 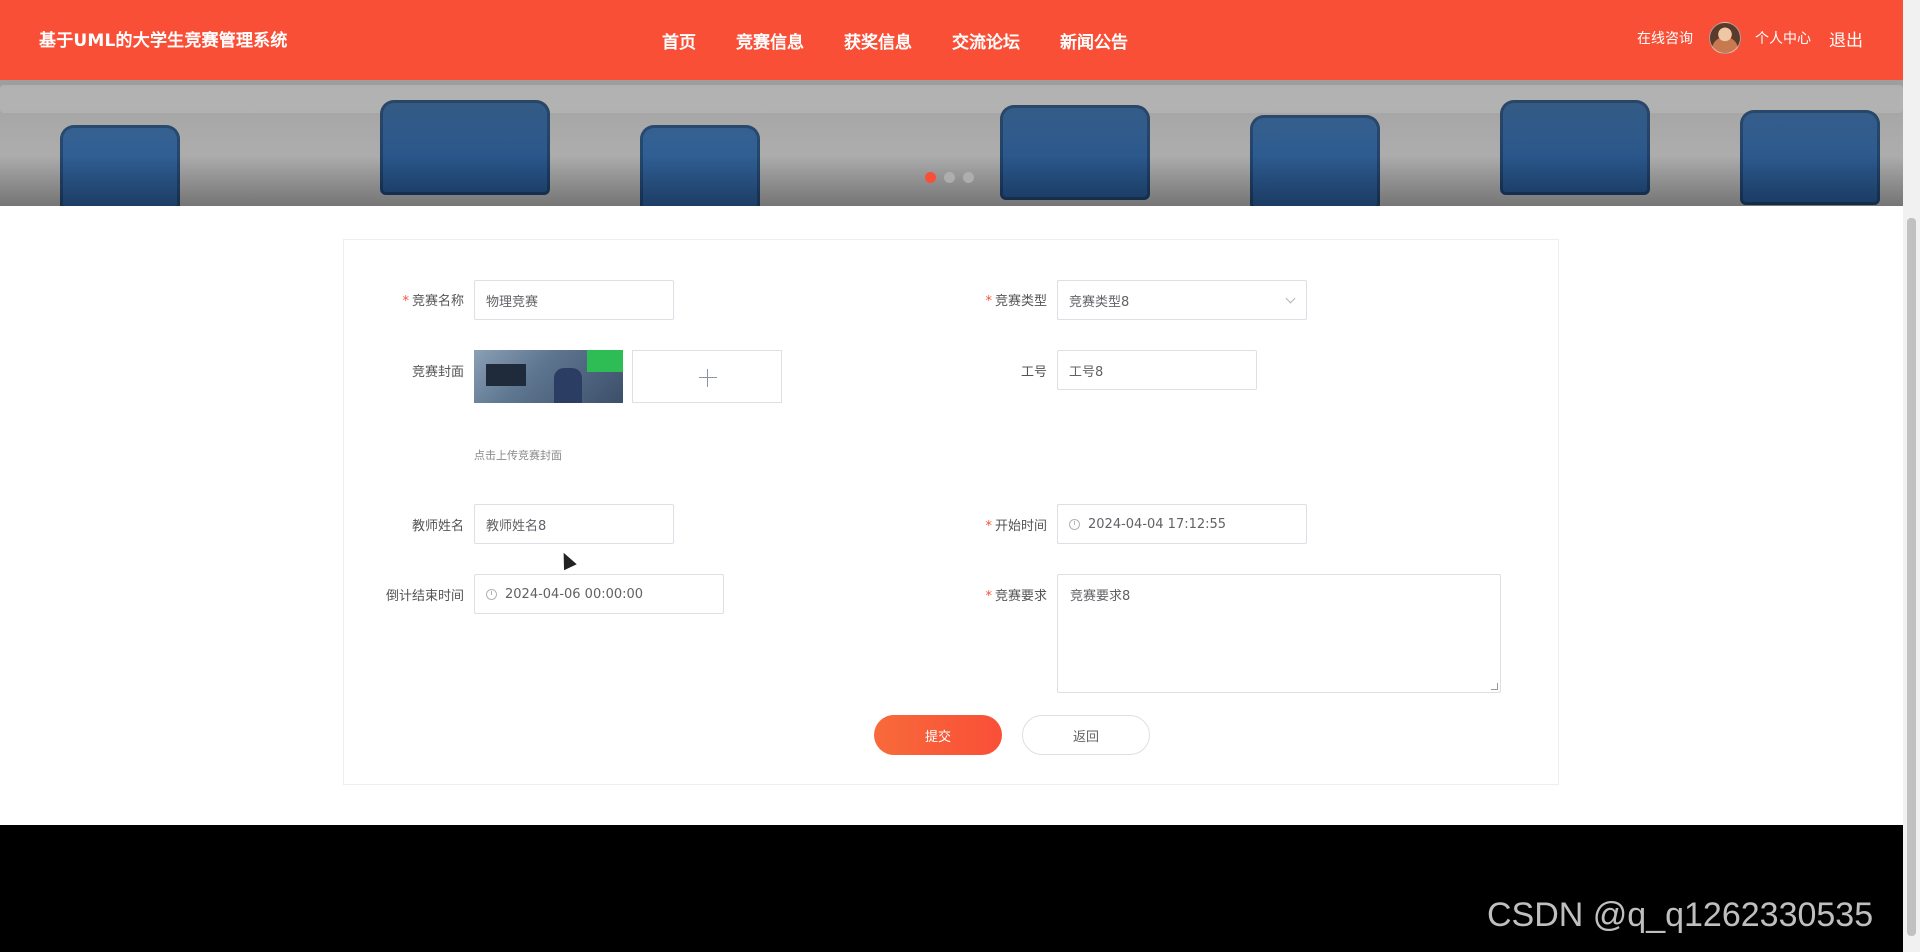 What do you see at coordinates (424, 596) in the screenshot?
I see `countdown-end-label: 倒计结束时间` at bounding box center [424, 596].